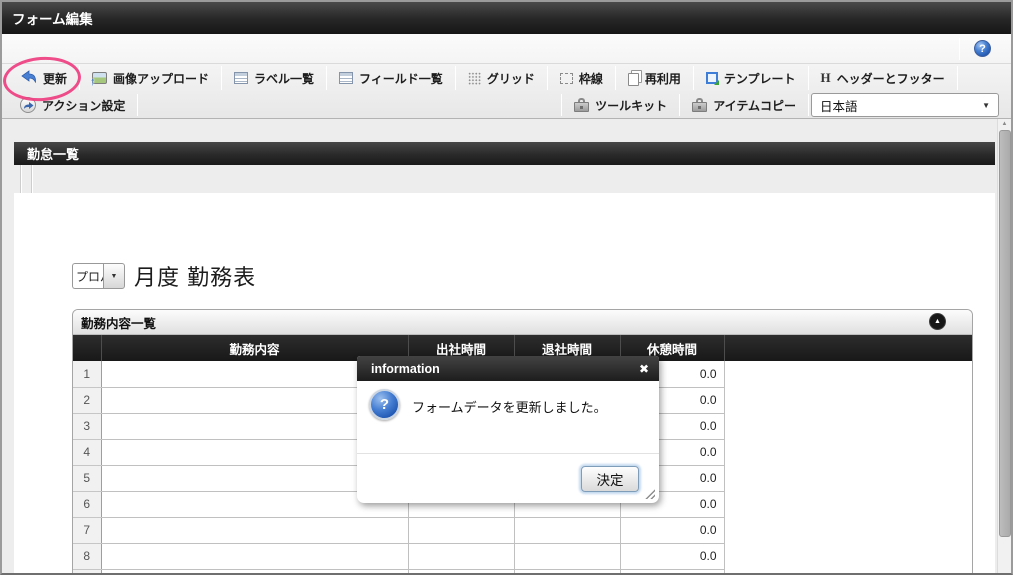  What do you see at coordinates (712, 78) in the screenshot?
I see `template-icon` at bounding box center [712, 78].